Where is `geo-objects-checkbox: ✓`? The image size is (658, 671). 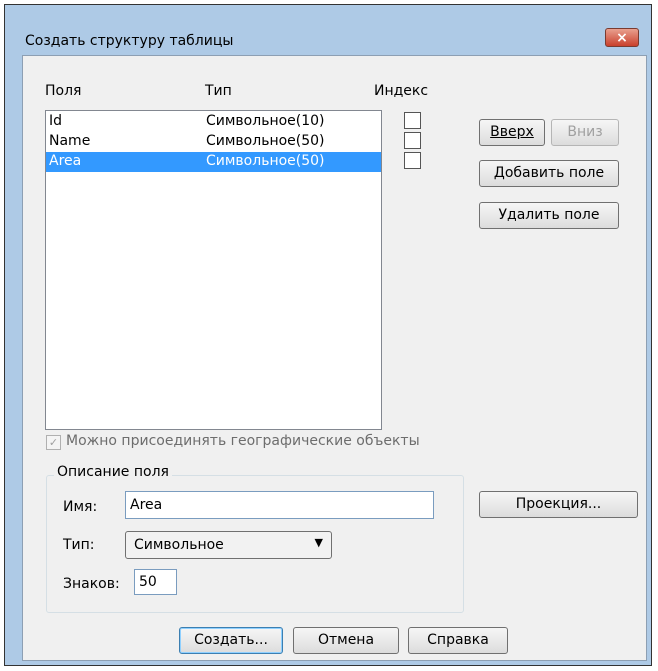
geo-objects-checkbox: ✓ is located at coordinates (53, 442).